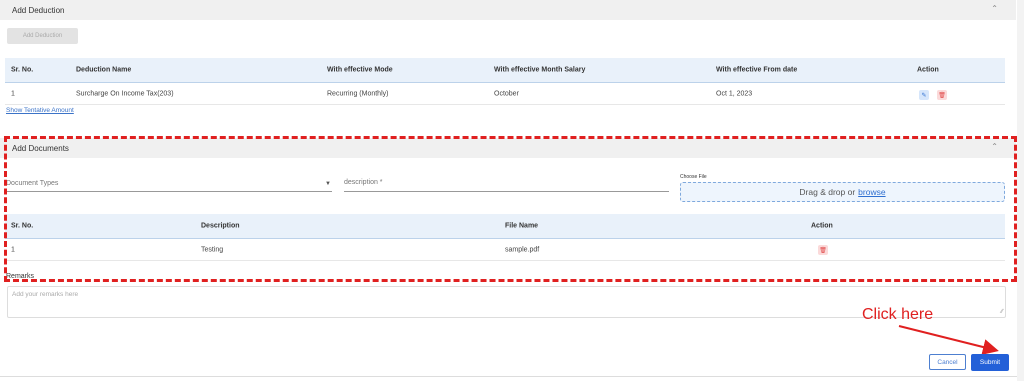 The image size is (1024, 381). What do you see at coordinates (990, 362) in the screenshot?
I see `submit-button: Submit` at bounding box center [990, 362].